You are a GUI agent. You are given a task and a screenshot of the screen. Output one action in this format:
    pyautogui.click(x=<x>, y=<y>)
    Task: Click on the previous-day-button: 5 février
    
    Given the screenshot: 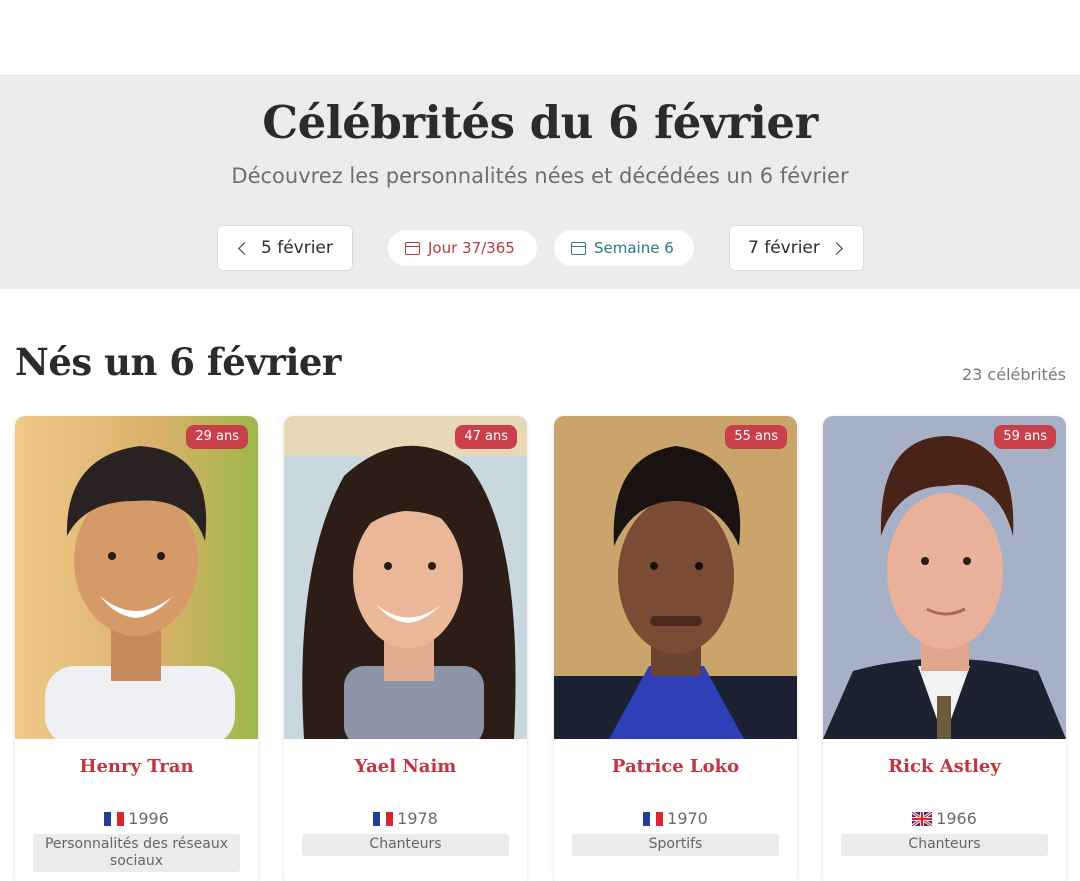 What is the action you would take?
    pyautogui.click(x=285, y=248)
    